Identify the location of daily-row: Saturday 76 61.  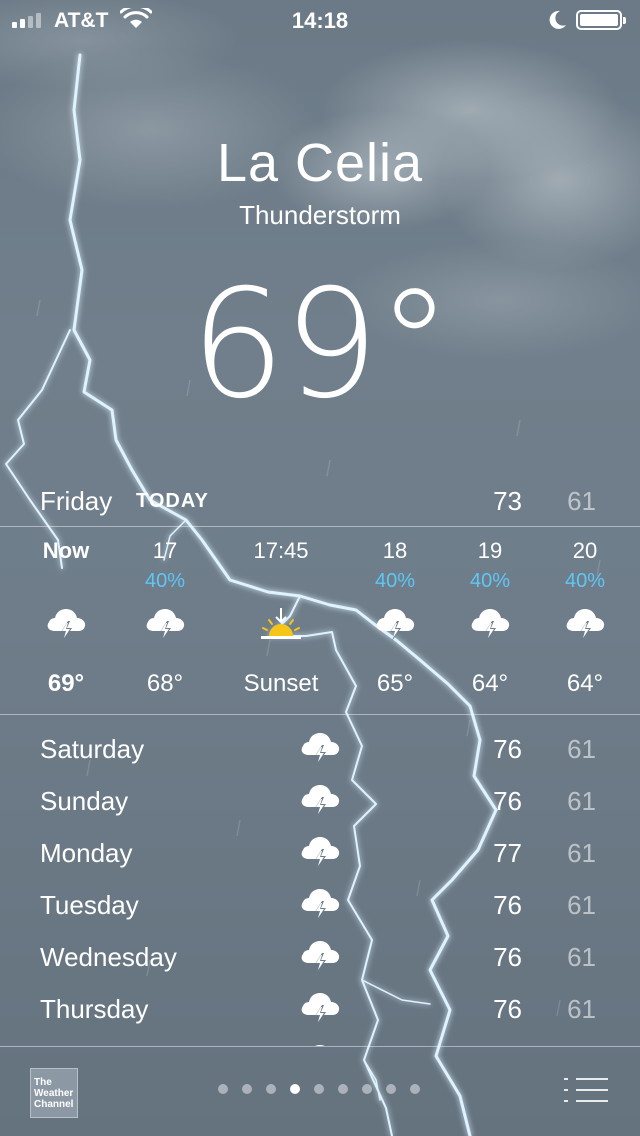
(320, 750).